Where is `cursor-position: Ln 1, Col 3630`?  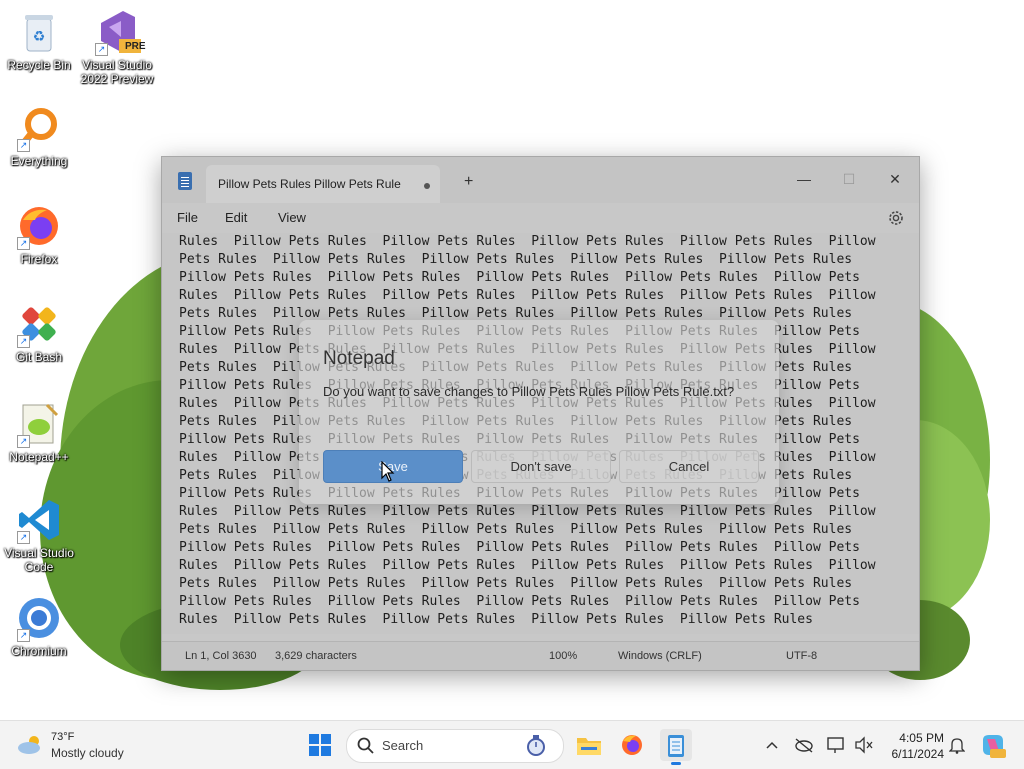 cursor-position: Ln 1, Col 3630 is located at coordinates (221, 656).